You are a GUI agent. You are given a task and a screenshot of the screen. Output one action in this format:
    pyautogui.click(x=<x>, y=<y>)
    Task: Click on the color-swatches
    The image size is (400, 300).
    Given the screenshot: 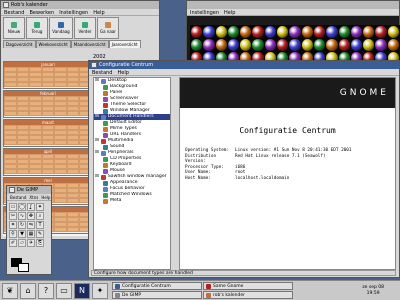 What is the action you would take?
    pyautogui.click(x=21, y=265)
    